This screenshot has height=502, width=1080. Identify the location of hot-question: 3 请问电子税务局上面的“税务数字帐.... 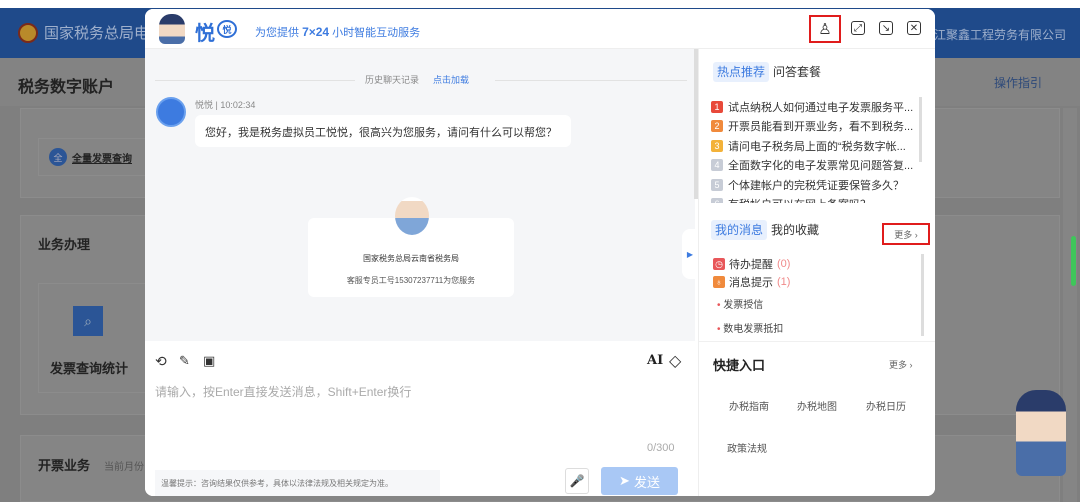
(815, 146).